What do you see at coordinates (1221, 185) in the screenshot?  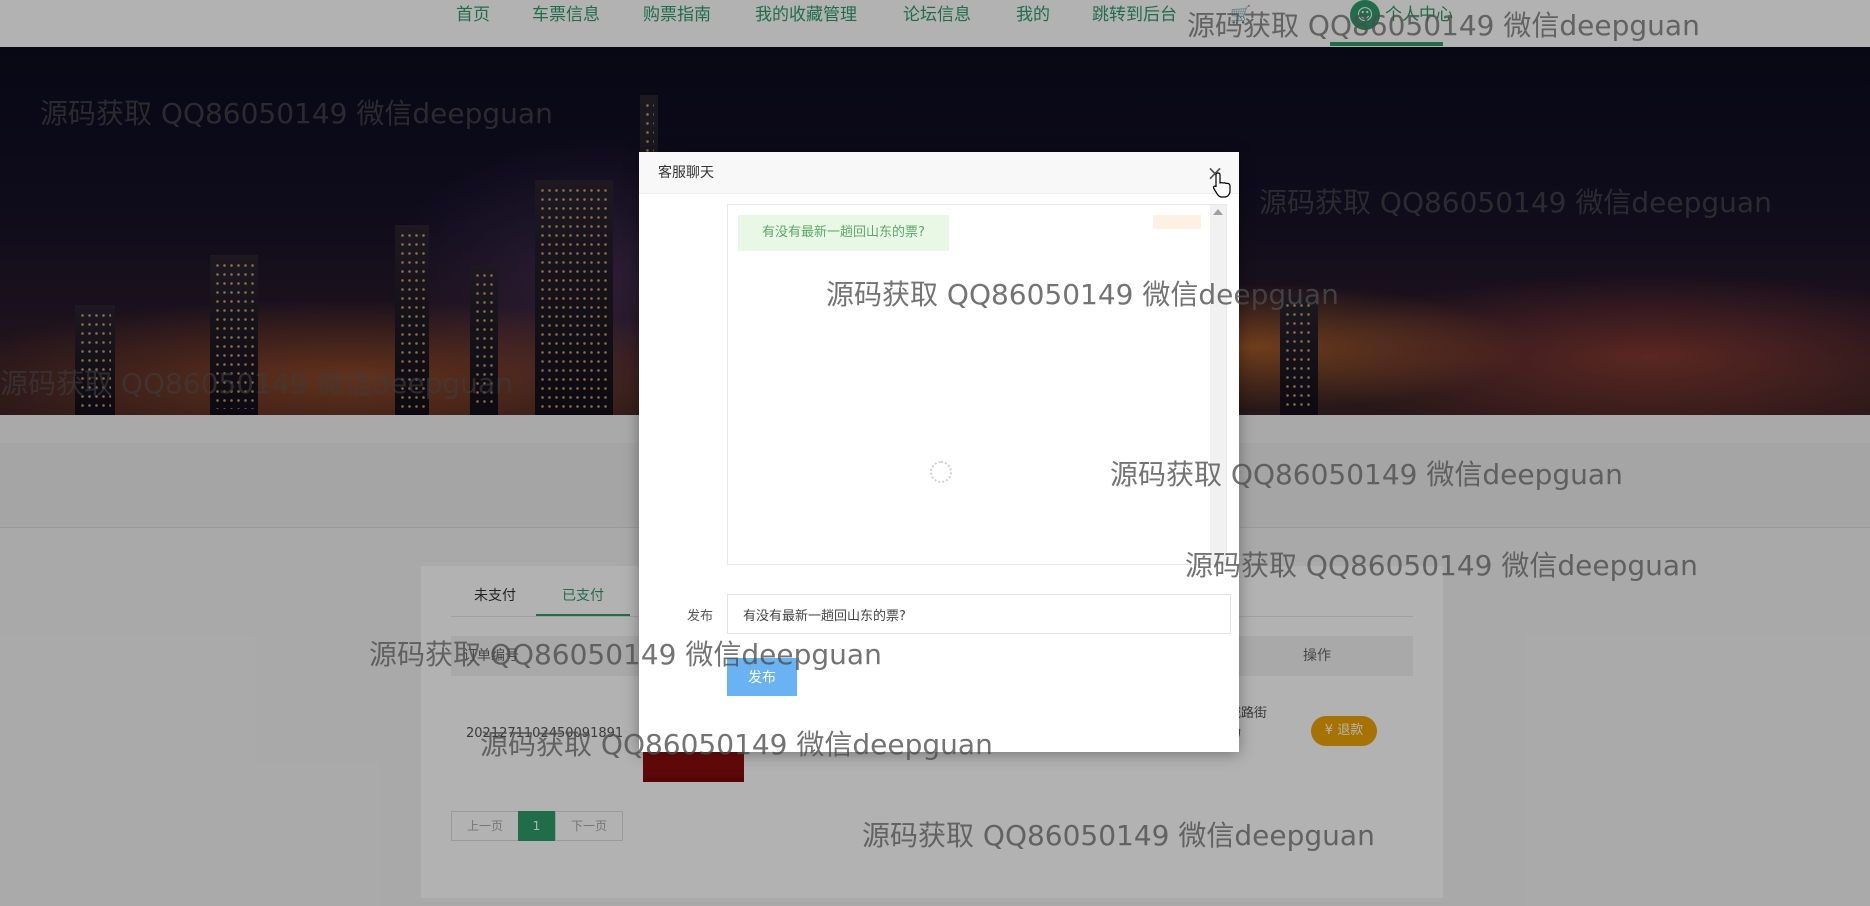 I see `mouse-cursor-icon` at bounding box center [1221, 185].